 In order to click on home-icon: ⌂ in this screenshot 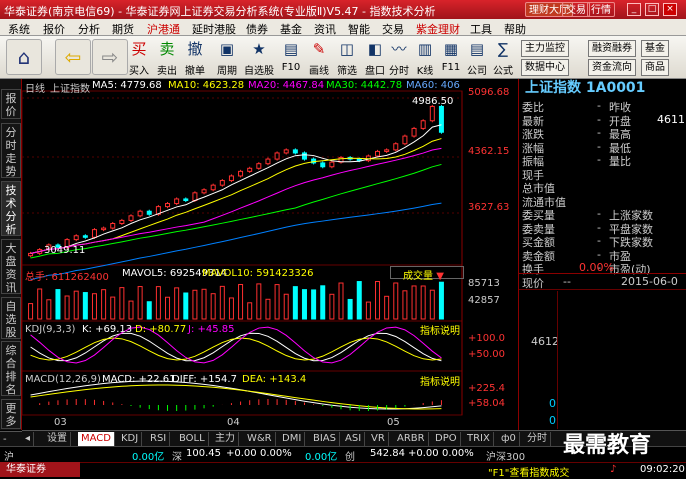, I will do `click(24, 57)`.